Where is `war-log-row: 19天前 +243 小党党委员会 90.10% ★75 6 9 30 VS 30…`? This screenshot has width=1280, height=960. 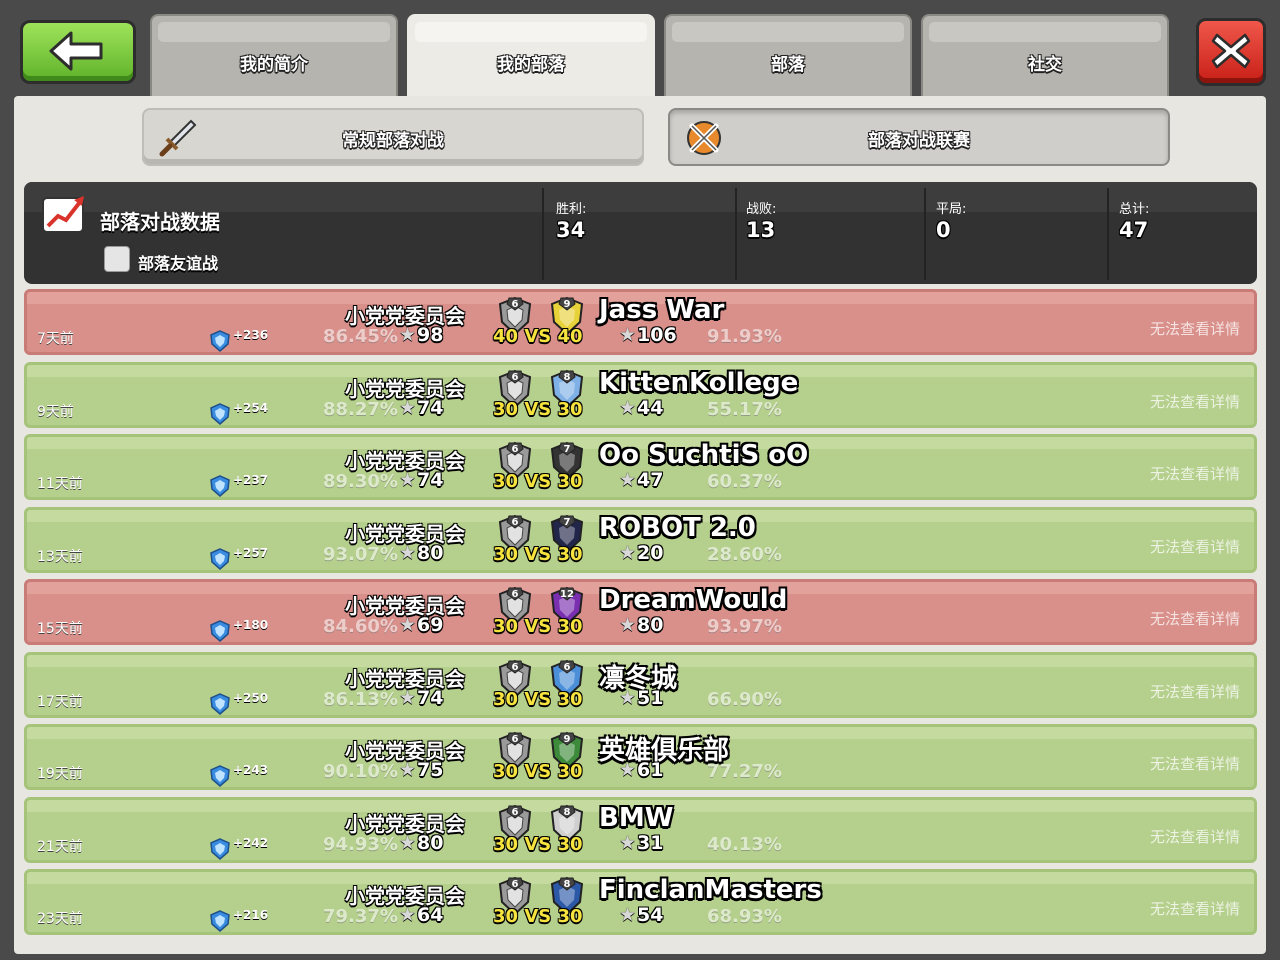 war-log-row: 19天前 +243 小党党委员会 90.10% ★75 6 9 30 VS 30… is located at coordinates (640, 757).